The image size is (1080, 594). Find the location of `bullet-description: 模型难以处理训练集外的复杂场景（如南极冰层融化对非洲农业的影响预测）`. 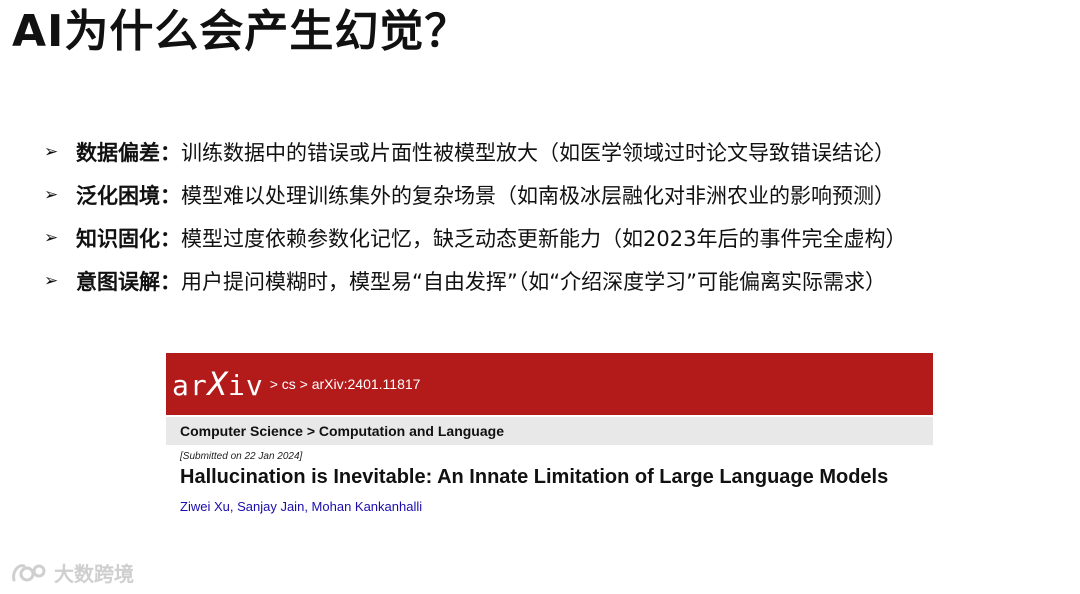

bullet-description: 模型难以处理训练集外的复杂场景（如南极冰层融化对非洲农业的影响预测） is located at coordinates (538, 195).